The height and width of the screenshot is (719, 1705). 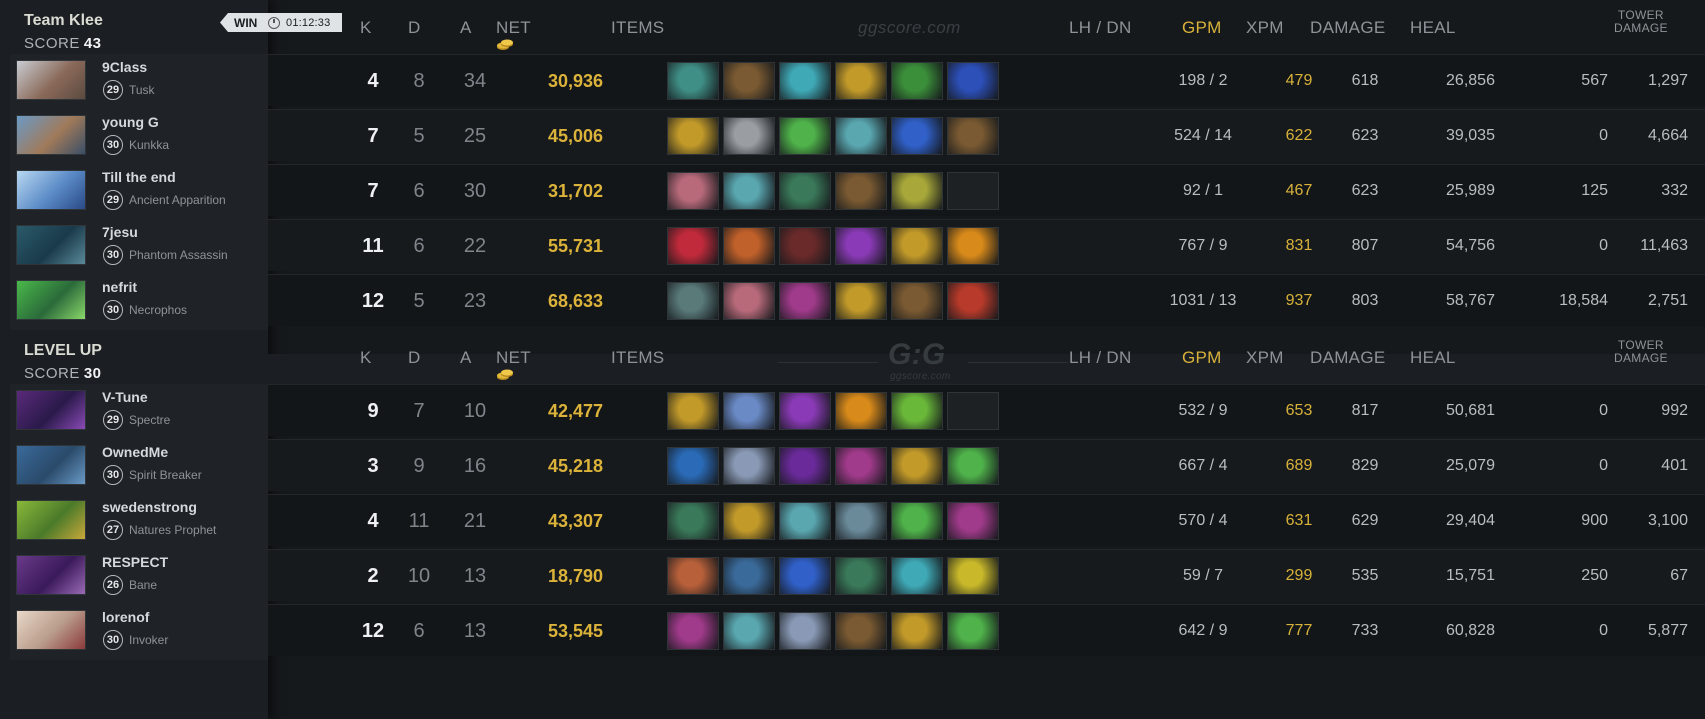 What do you see at coordinates (149, 507) in the screenshot?
I see `player-name: swedenstrong` at bounding box center [149, 507].